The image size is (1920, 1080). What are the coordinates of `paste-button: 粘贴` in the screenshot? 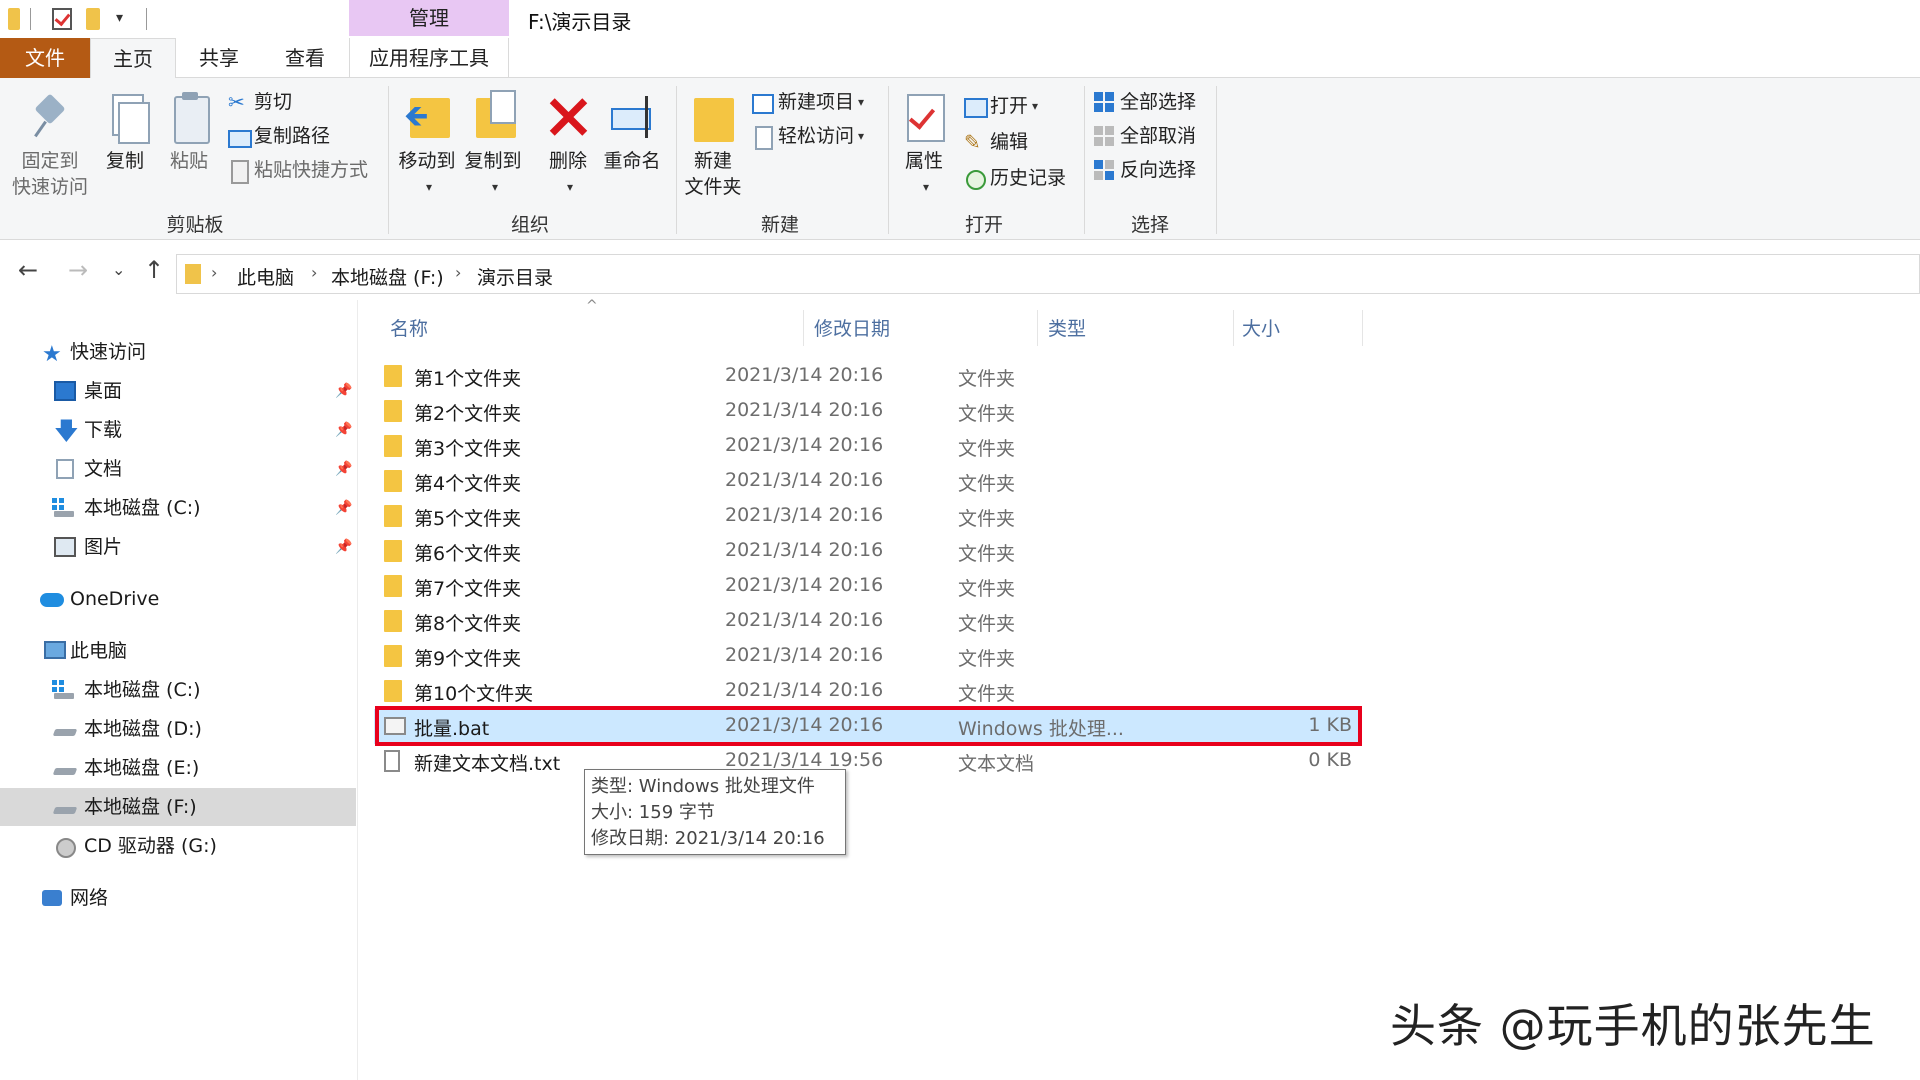 It's located at (189, 132).